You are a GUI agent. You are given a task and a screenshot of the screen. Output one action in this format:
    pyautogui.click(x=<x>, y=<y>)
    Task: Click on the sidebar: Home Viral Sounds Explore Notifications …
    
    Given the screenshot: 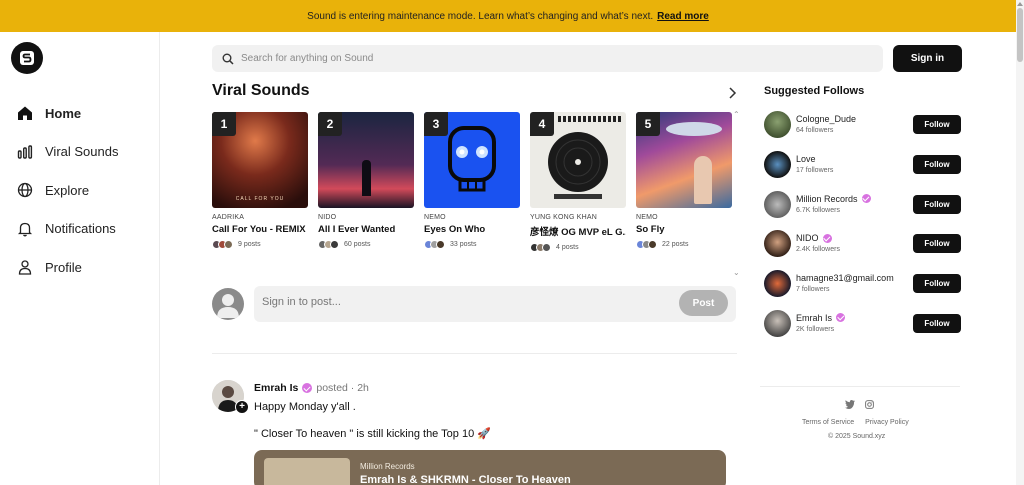 What is the action you would take?
    pyautogui.click(x=80, y=258)
    